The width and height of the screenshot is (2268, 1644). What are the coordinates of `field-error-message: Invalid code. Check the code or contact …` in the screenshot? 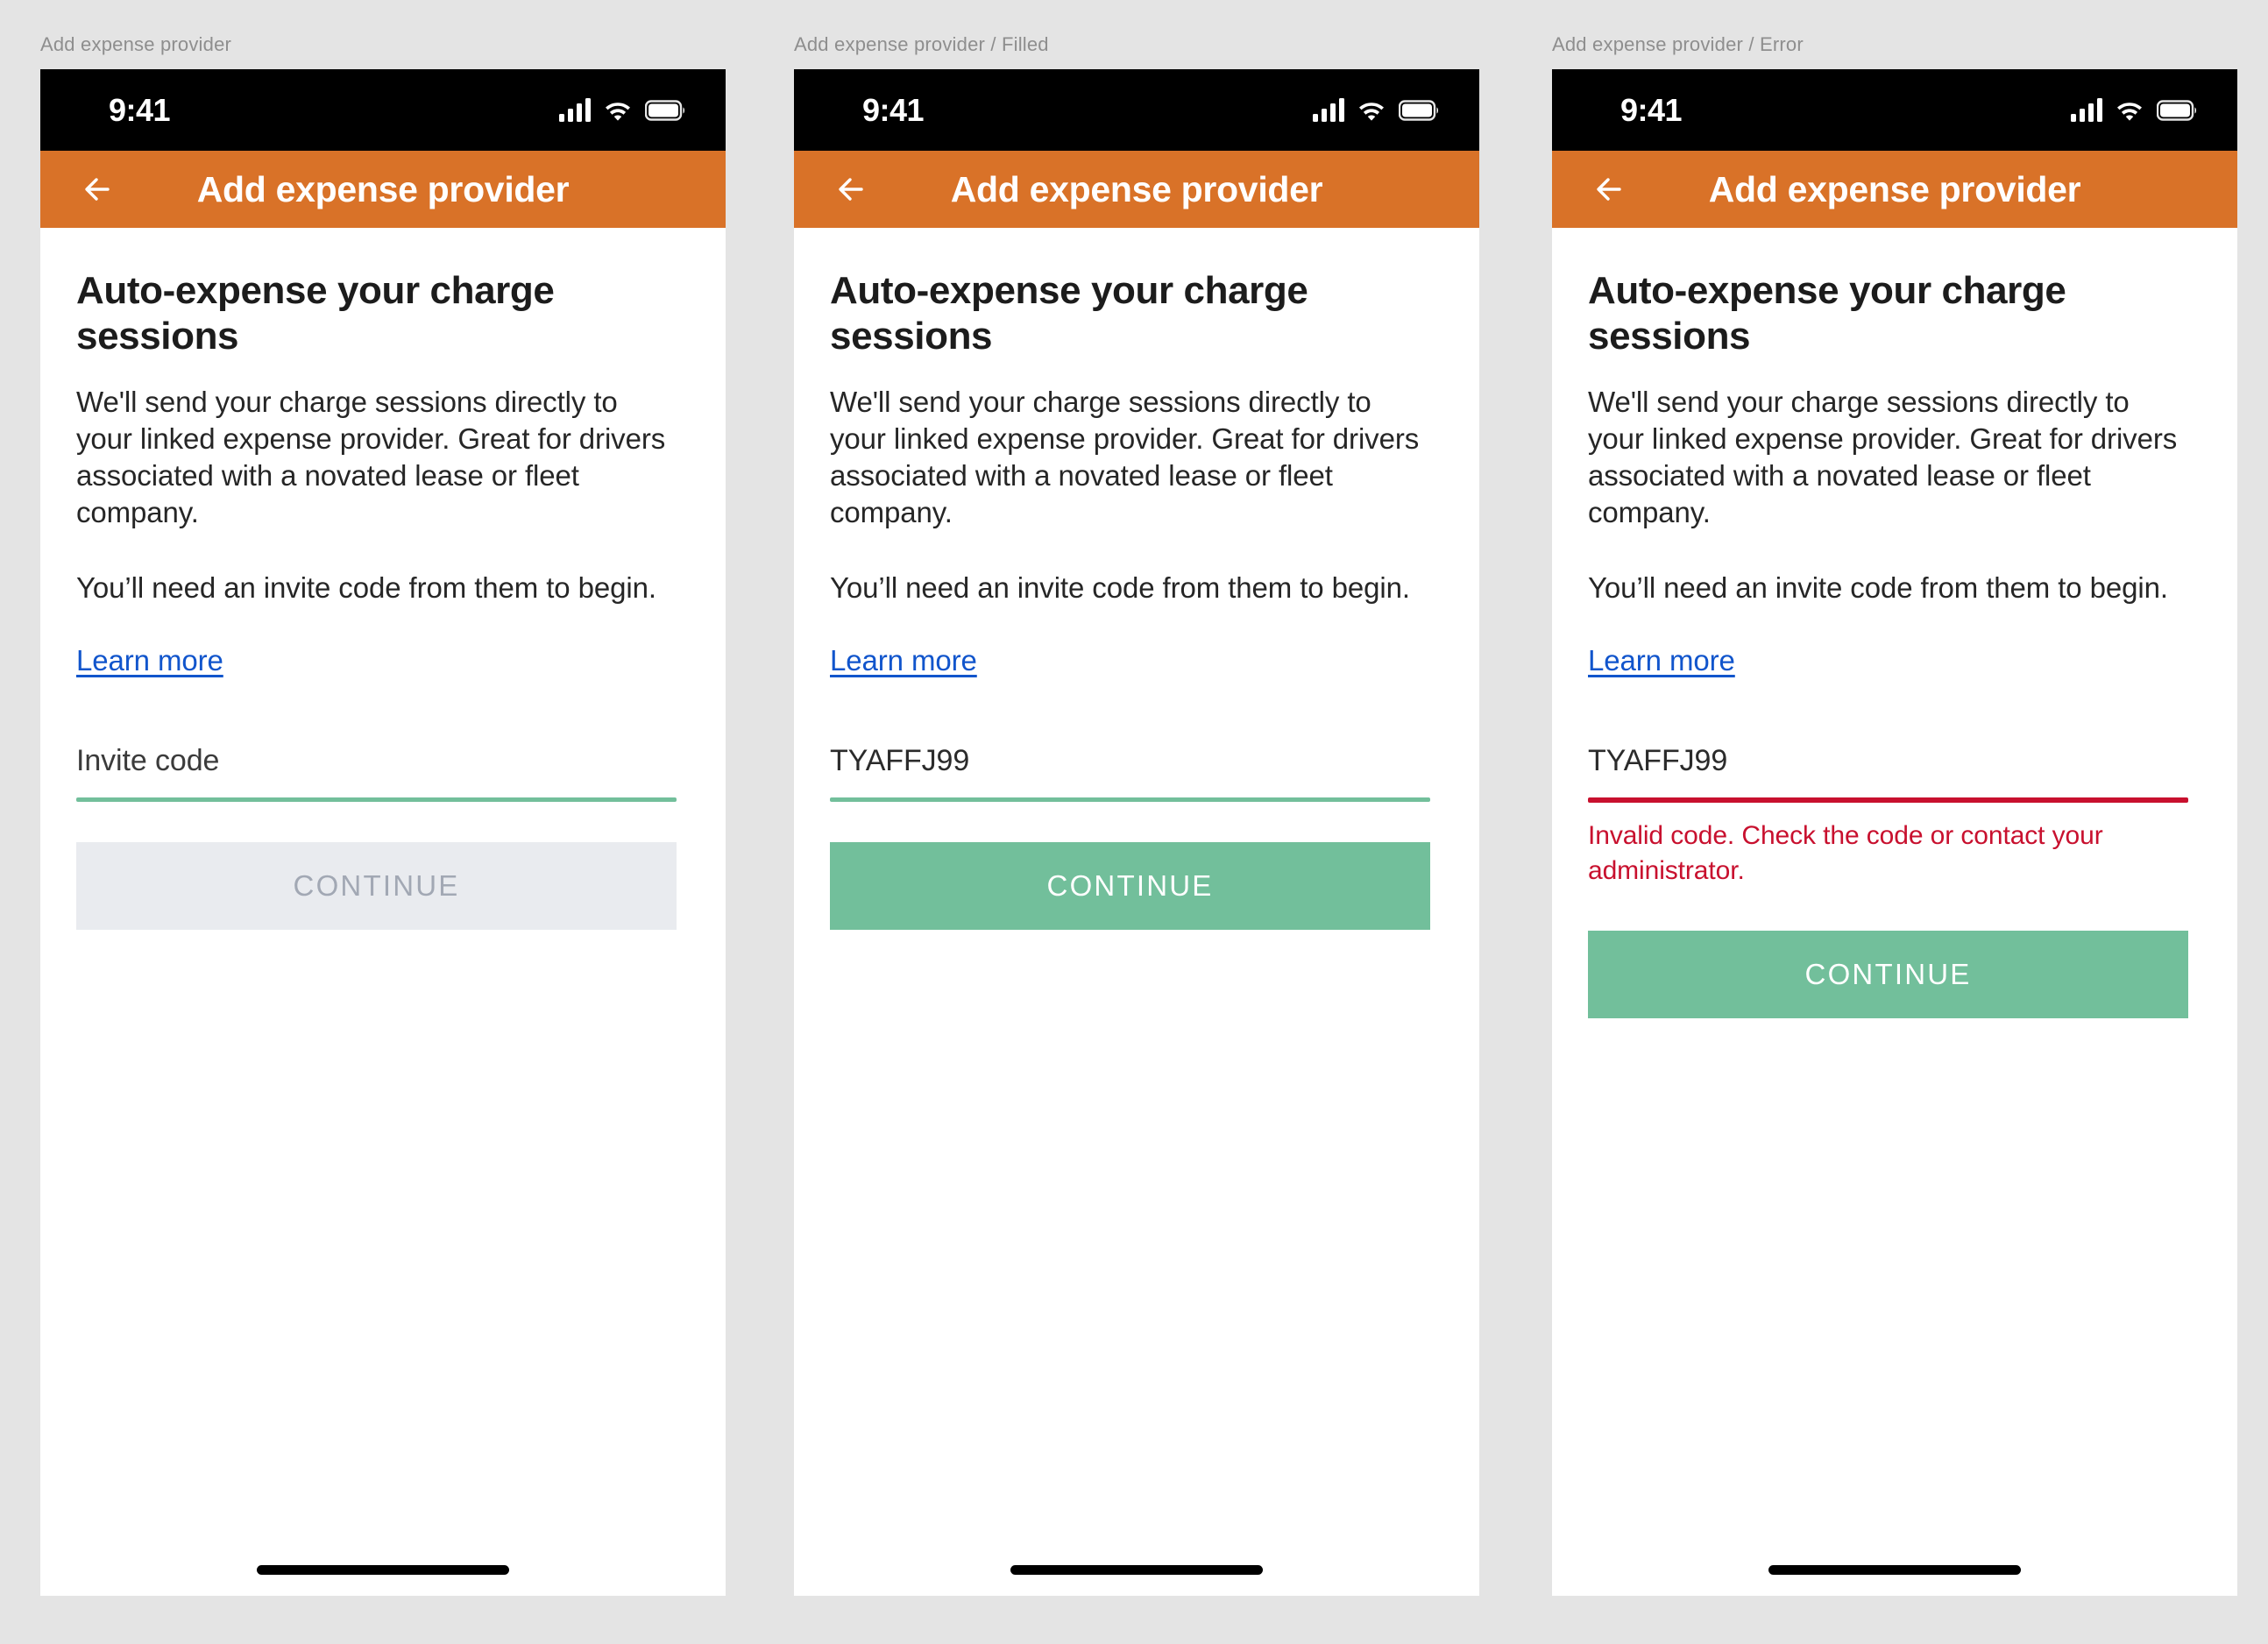 It's located at (1845, 853).